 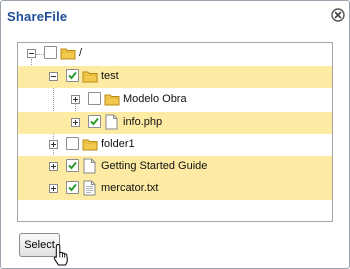 What do you see at coordinates (62, 255) in the screenshot?
I see `hand-pointer-cursor-icon` at bounding box center [62, 255].